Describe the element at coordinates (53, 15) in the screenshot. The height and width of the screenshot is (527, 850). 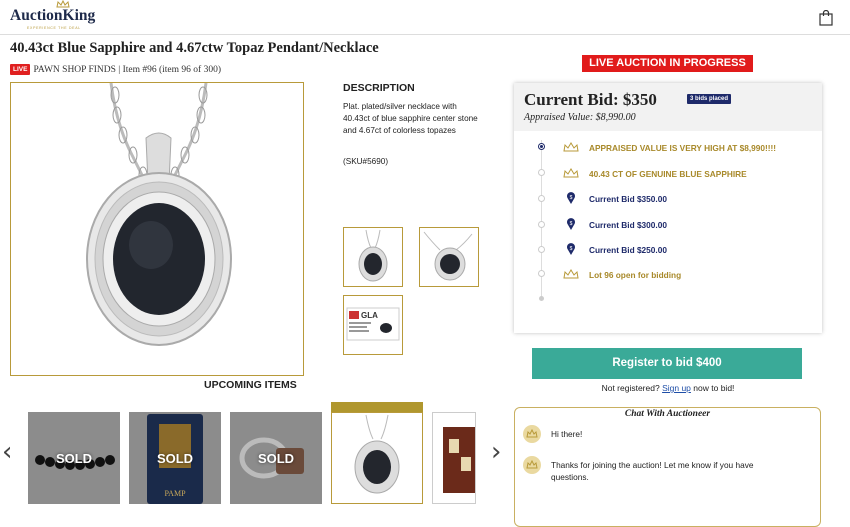
I see `logo-text: AuctionKing` at that location.